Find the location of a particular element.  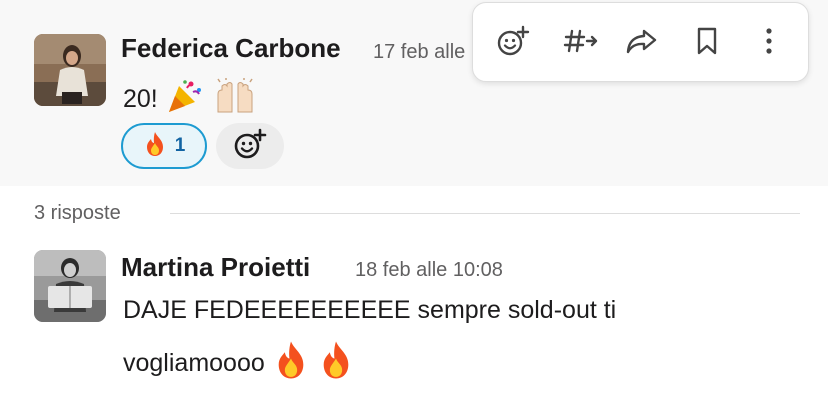

replies-divider is located at coordinates (485, 213).